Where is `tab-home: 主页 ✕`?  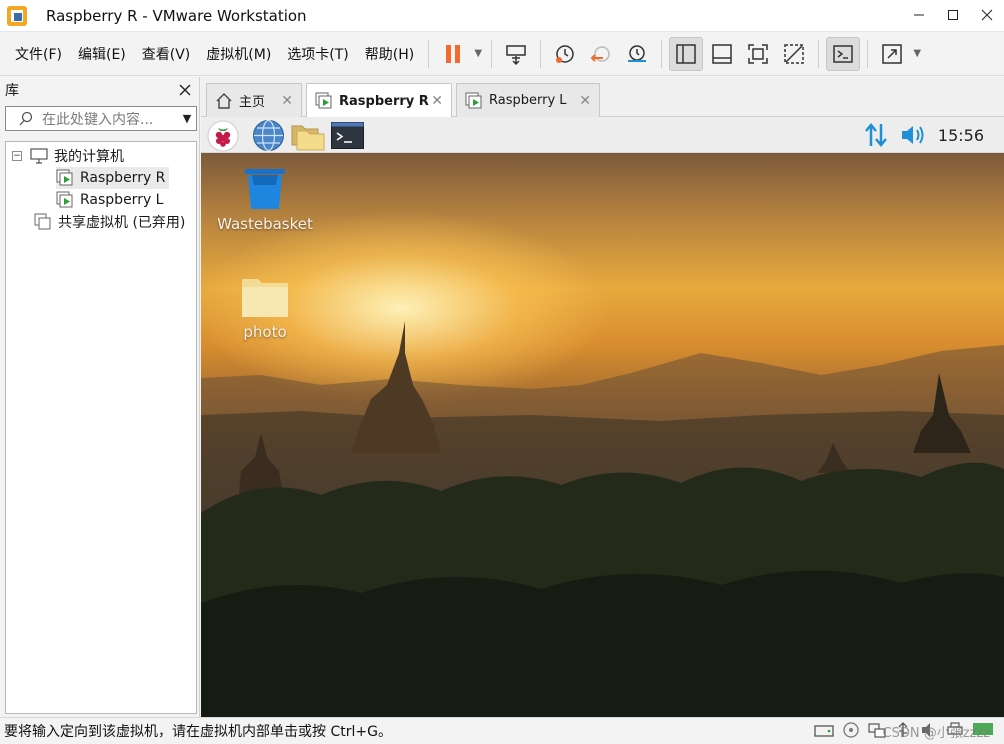 tab-home: 主页 ✕ is located at coordinates (254, 100).